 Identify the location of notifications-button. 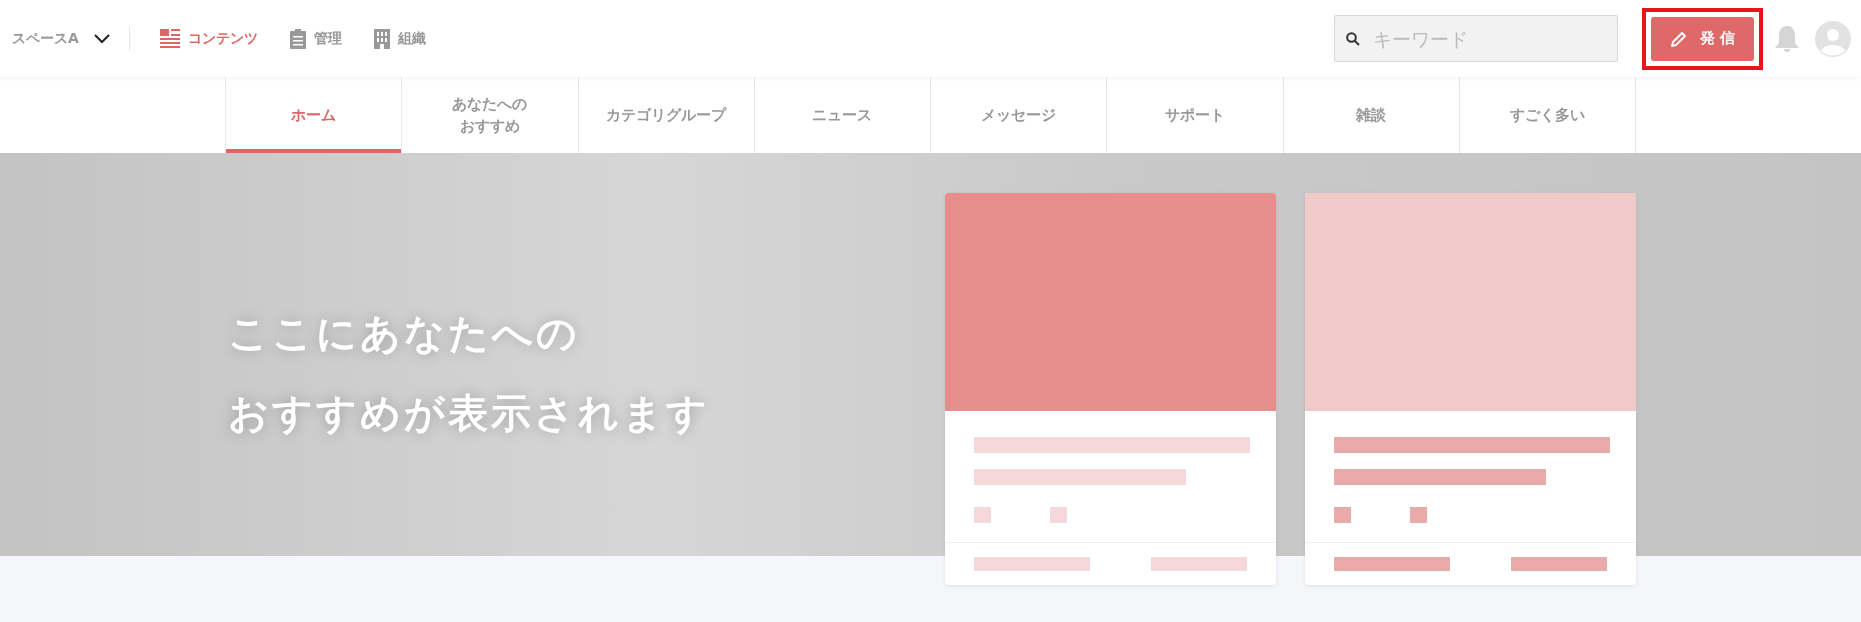
(1787, 38).